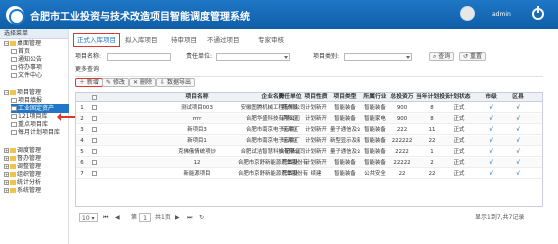 The width and height of the screenshot is (558, 244). I want to click on prev-page-icon: ◀, so click(117, 217).